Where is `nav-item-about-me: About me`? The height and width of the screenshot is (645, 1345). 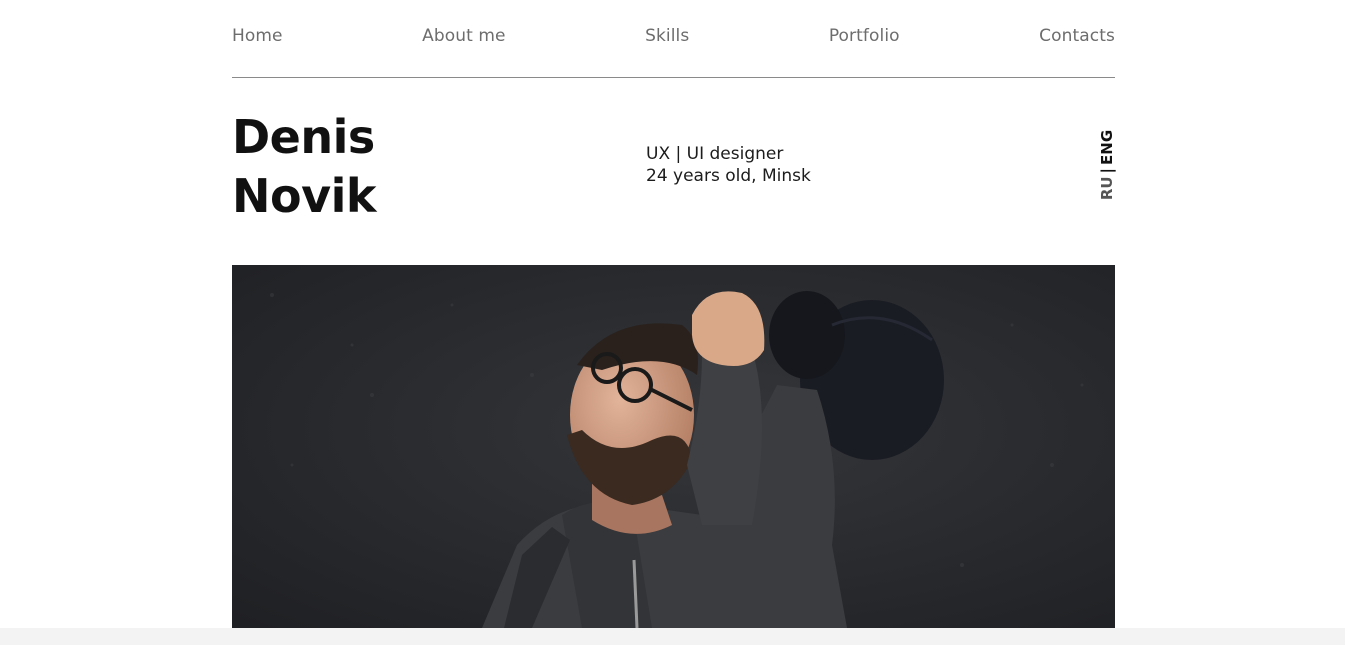
nav-item-about-me: About me is located at coordinates (463, 36).